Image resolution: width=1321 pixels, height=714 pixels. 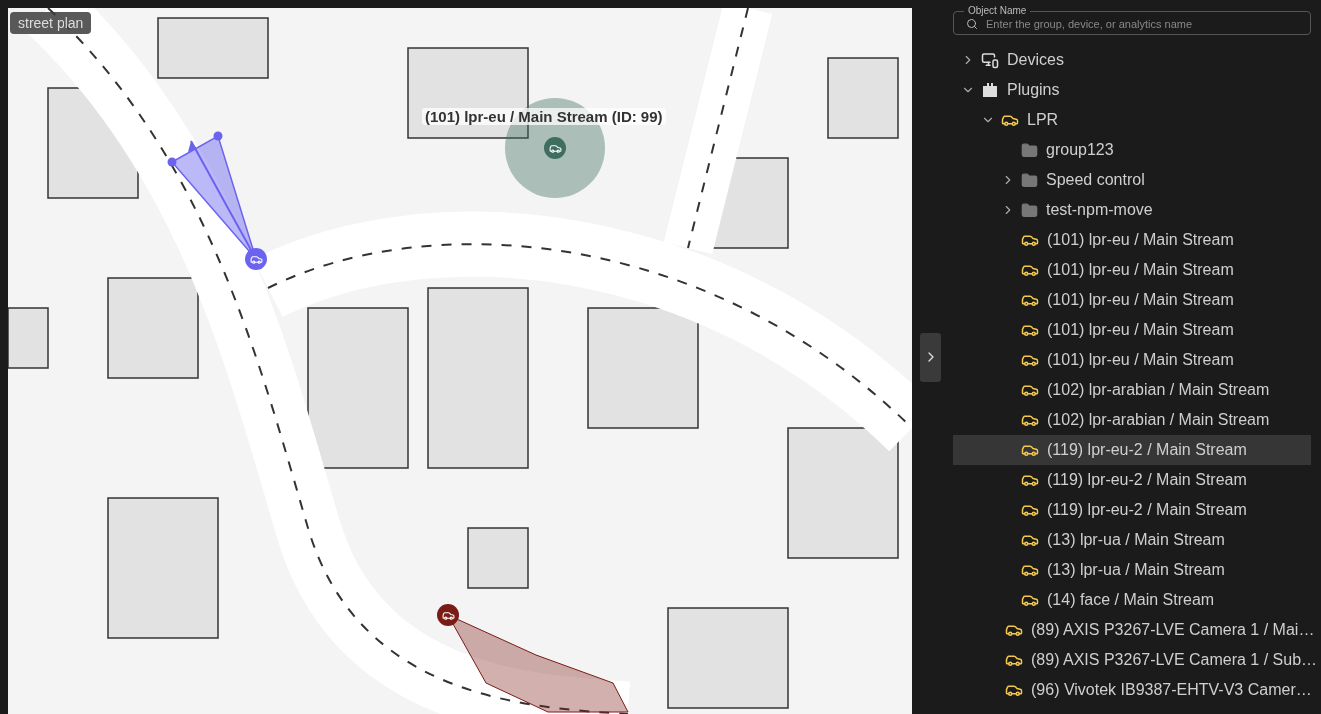 What do you see at coordinates (997, 11) in the screenshot?
I see `field-label: Object Name` at bounding box center [997, 11].